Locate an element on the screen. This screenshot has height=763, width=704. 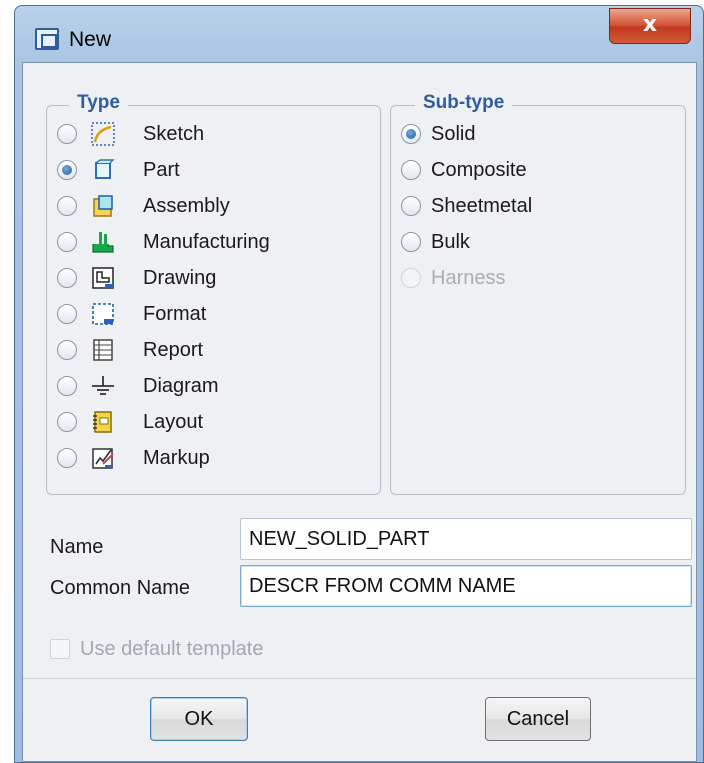
type-option-markup: Markup is located at coordinates (133, 458).